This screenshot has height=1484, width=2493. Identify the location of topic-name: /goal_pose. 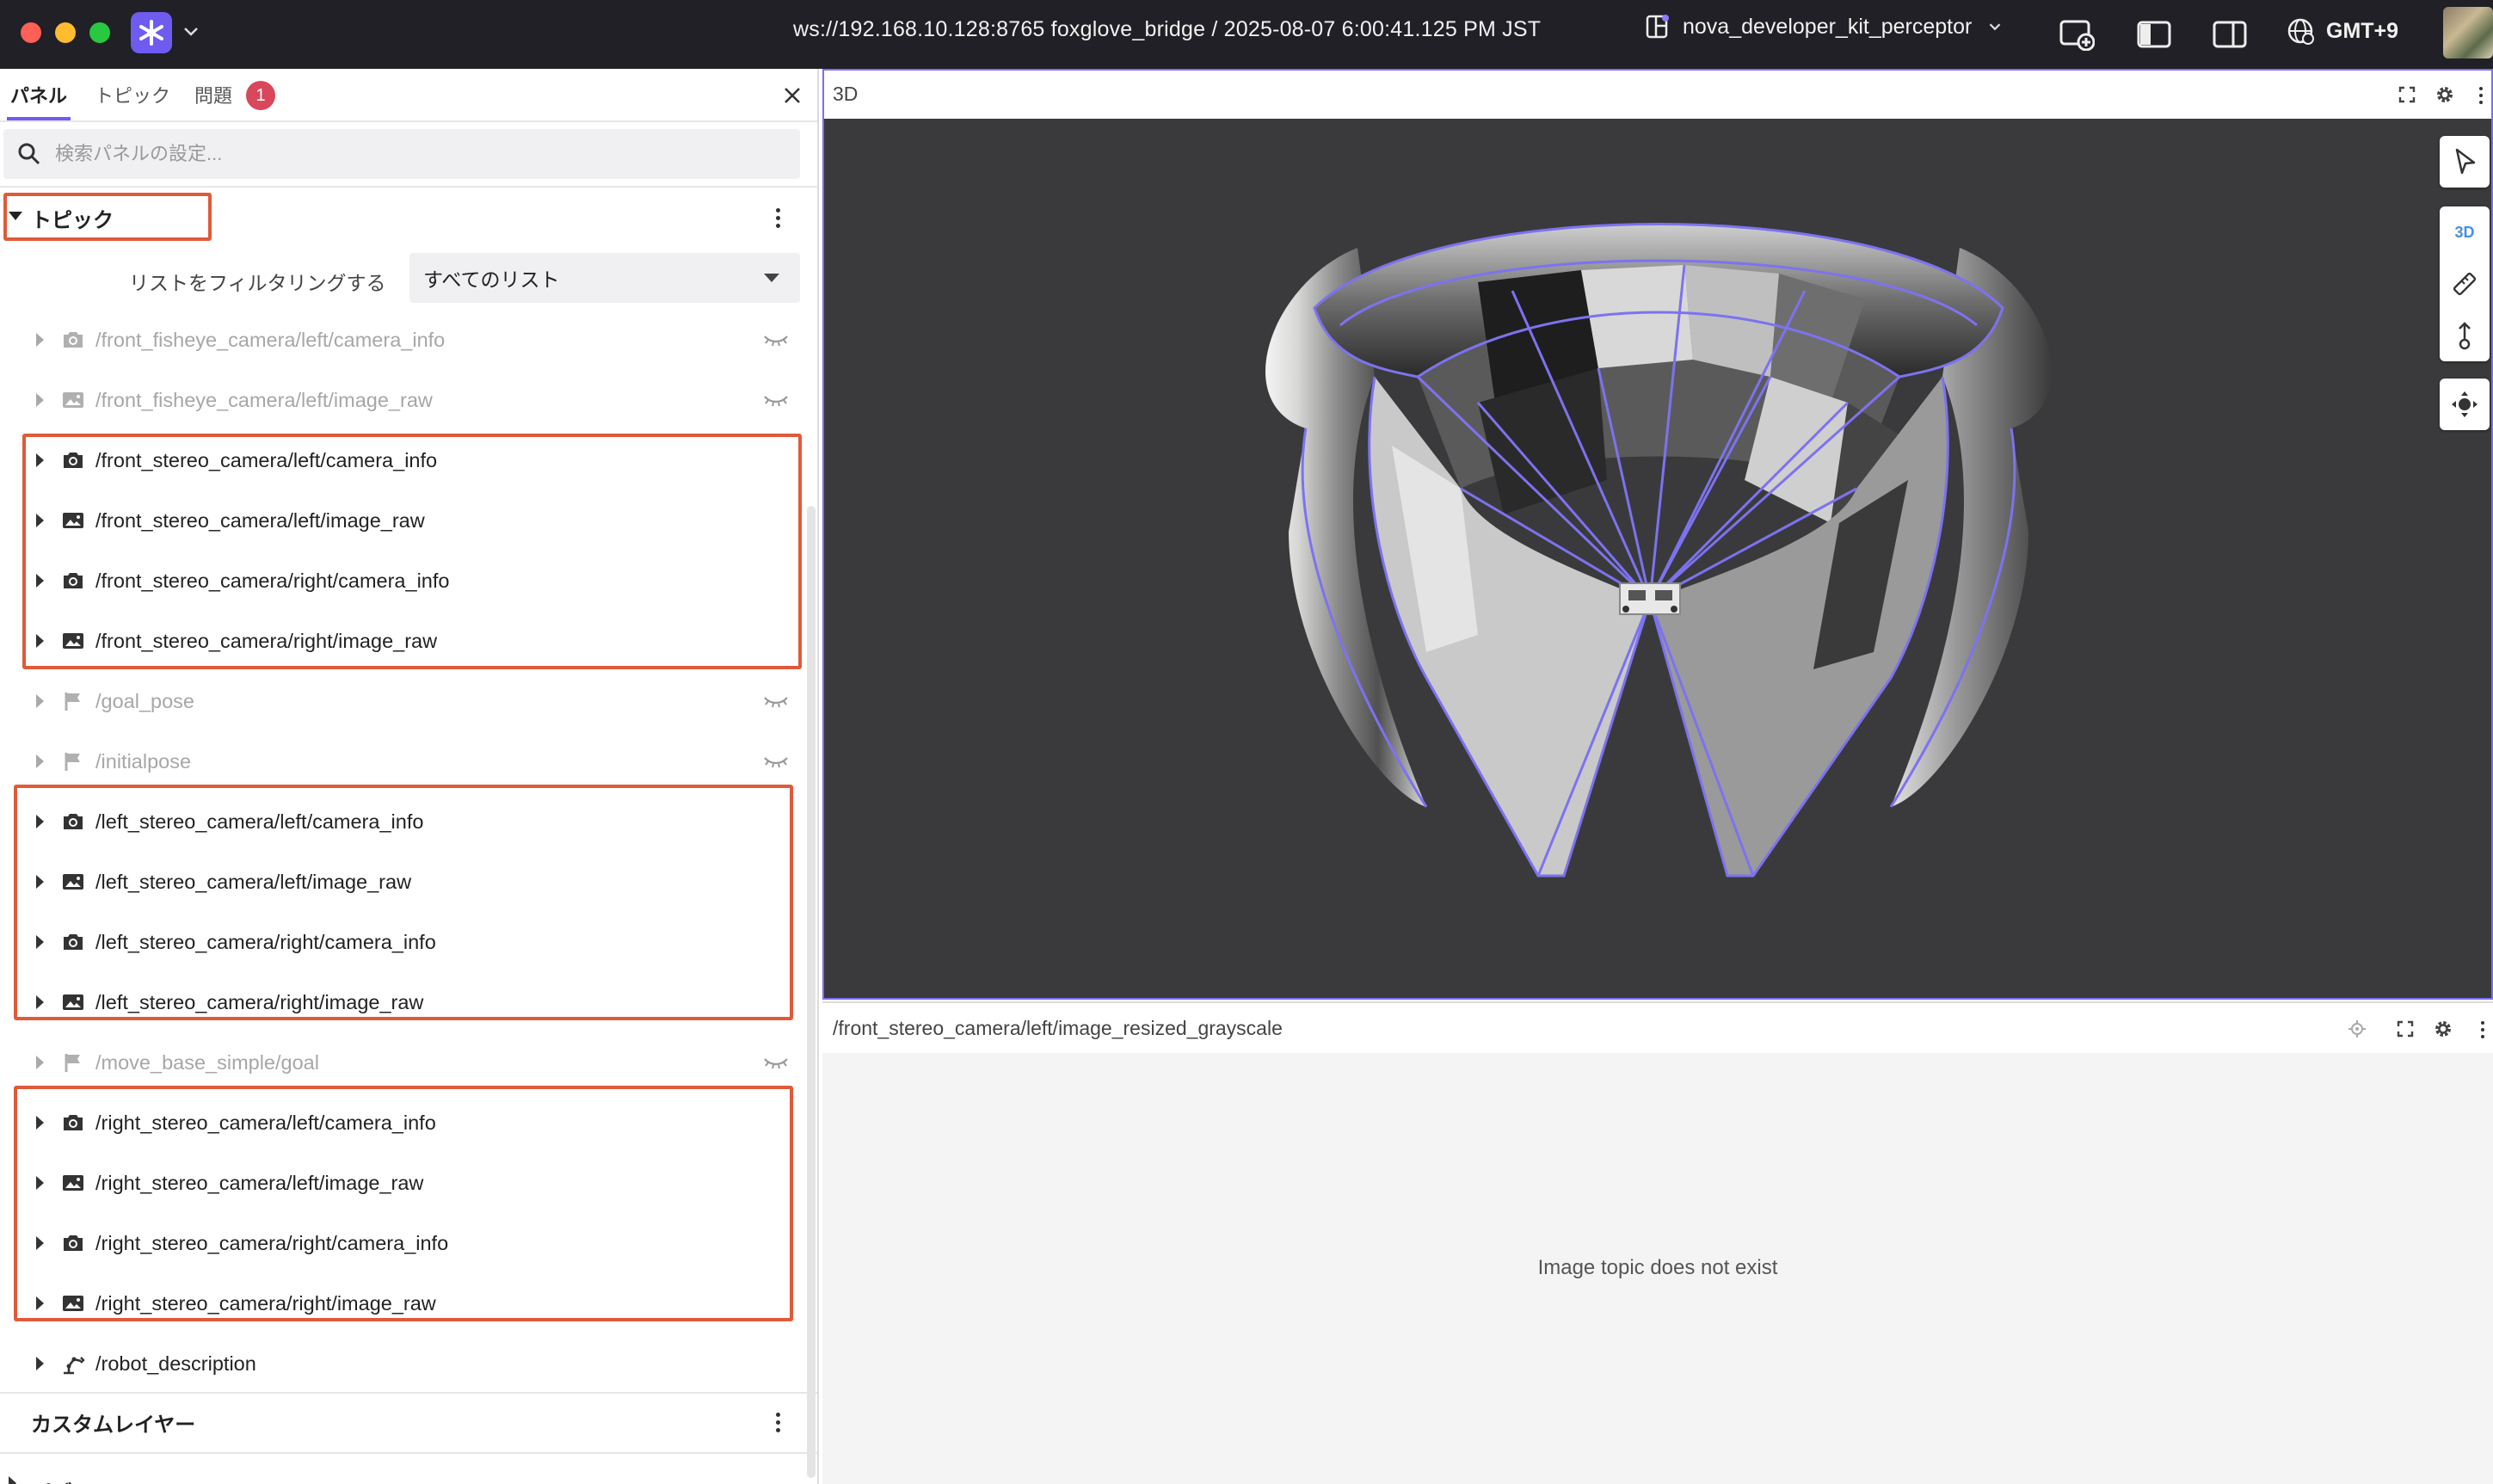
(145, 700).